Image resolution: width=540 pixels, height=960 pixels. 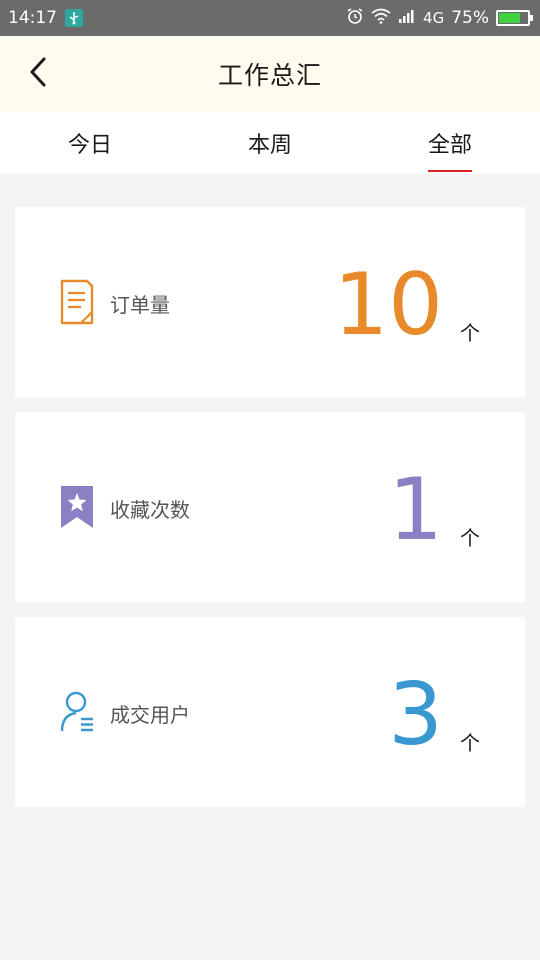 I want to click on orders-value: 10, so click(x=388, y=305).